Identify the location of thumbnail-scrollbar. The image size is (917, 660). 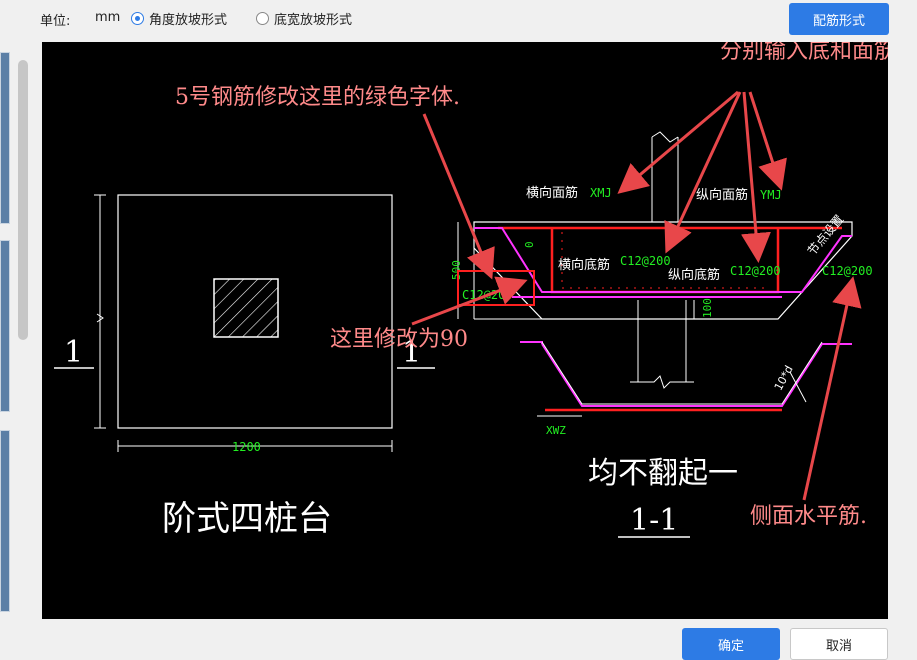
(23, 200).